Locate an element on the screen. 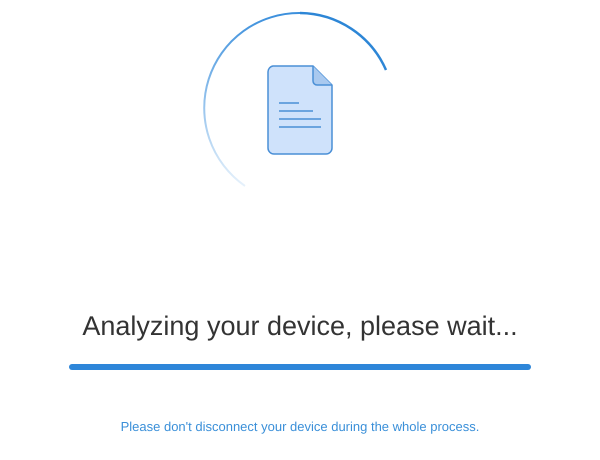 Image resolution: width=600 pixels, height=460 pixels. notice-text: Please don't disconnect your device during the whole process. is located at coordinates (300, 427).